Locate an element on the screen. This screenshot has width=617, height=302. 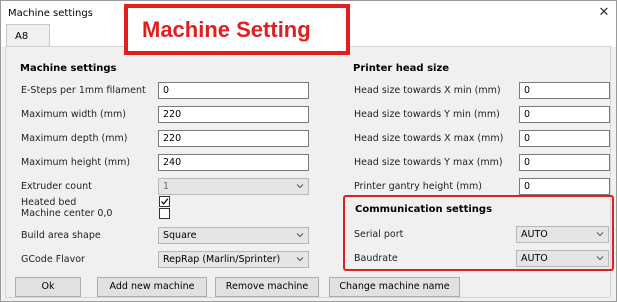
baudrate-label: Baudrate is located at coordinates (376, 258).